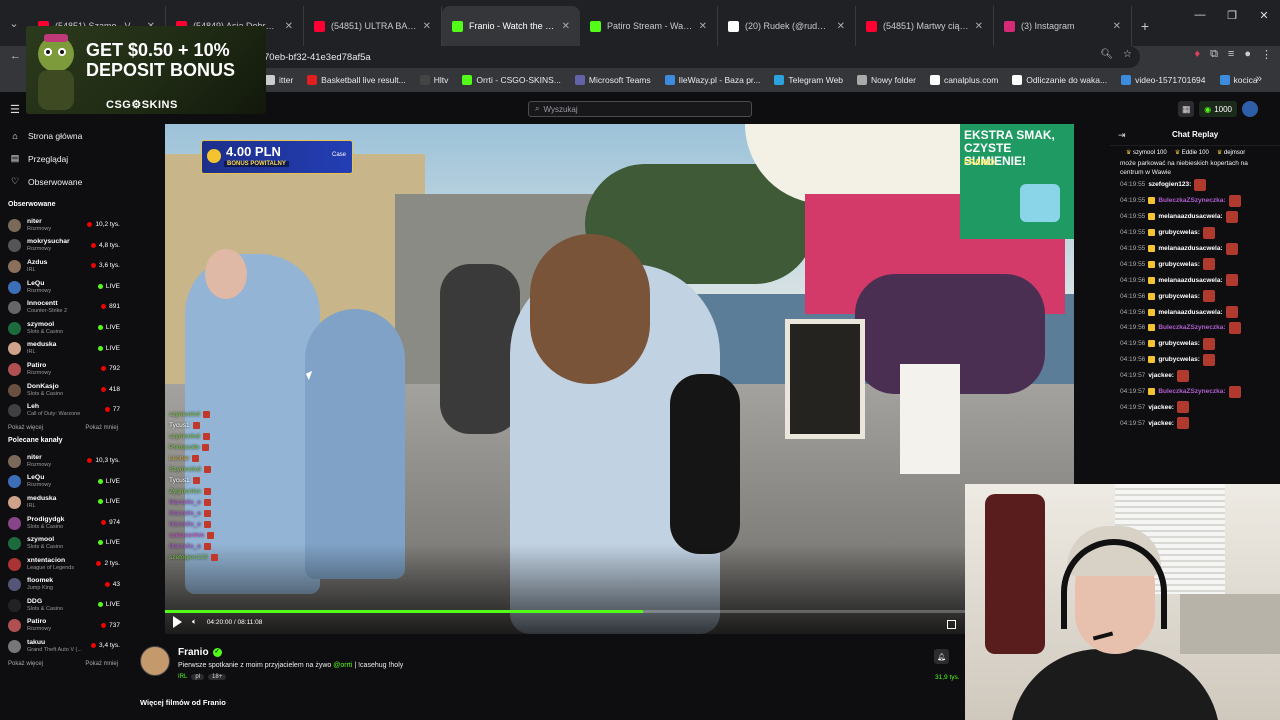 Image resolution: width=1280 pixels, height=720 pixels. Describe the element at coordinates (1232, 15) in the screenshot. I see `restore-icon: ❐` at that location.